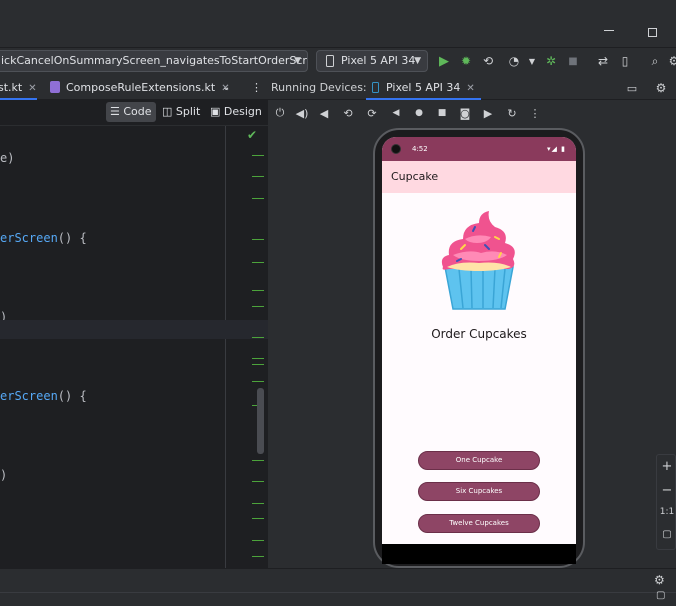 The image size is (676, 606). What do you see at coordinates (488, 113) in the screenshot?
I see `screen-record-icon: ▶` at bounding box center [488, 113].